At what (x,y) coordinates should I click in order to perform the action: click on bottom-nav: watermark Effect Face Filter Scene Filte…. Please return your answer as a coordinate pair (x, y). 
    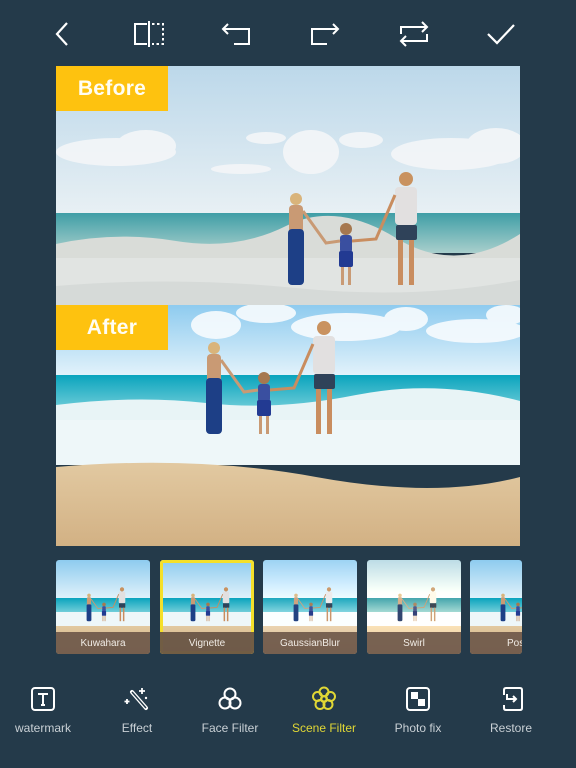
    Looking at the image, I should click on (288, 715).